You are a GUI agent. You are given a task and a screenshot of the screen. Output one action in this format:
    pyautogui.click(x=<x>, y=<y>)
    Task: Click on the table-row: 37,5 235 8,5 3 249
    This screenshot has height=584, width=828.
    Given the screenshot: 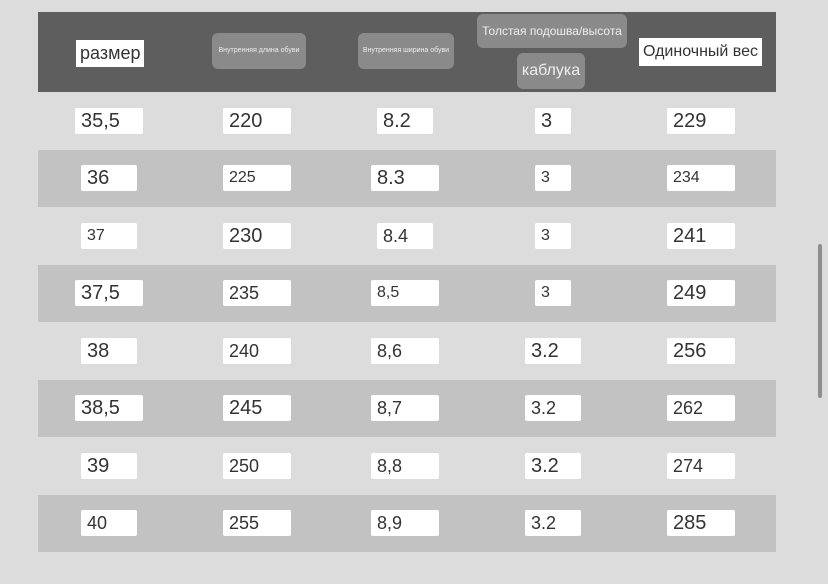 What is the action you would take?
    pyautogui.click(x=407, y=293)
    